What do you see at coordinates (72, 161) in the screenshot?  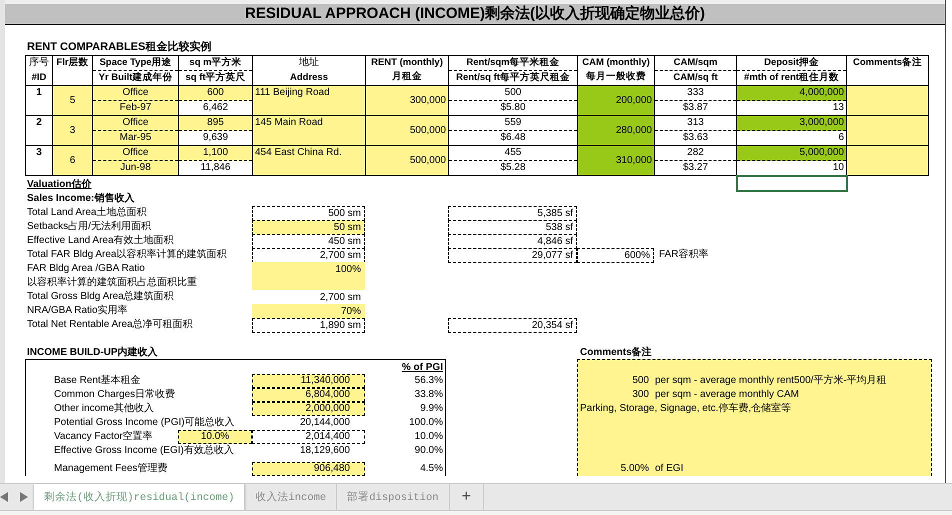 I see `table-cell: 6` at bounding box center [72, 161].